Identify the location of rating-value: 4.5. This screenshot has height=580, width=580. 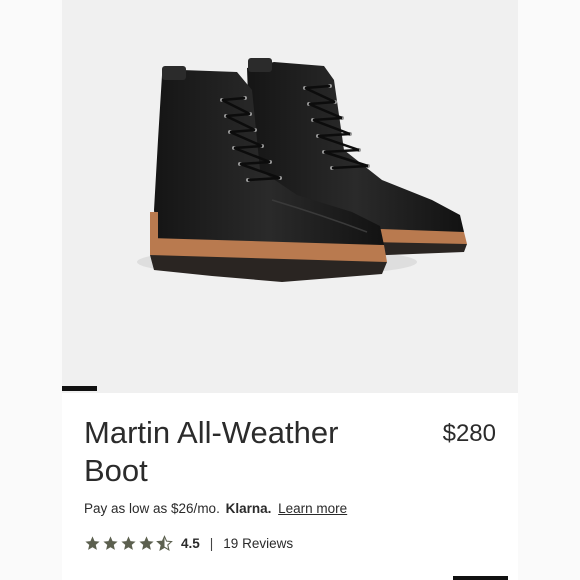
(190, 543).